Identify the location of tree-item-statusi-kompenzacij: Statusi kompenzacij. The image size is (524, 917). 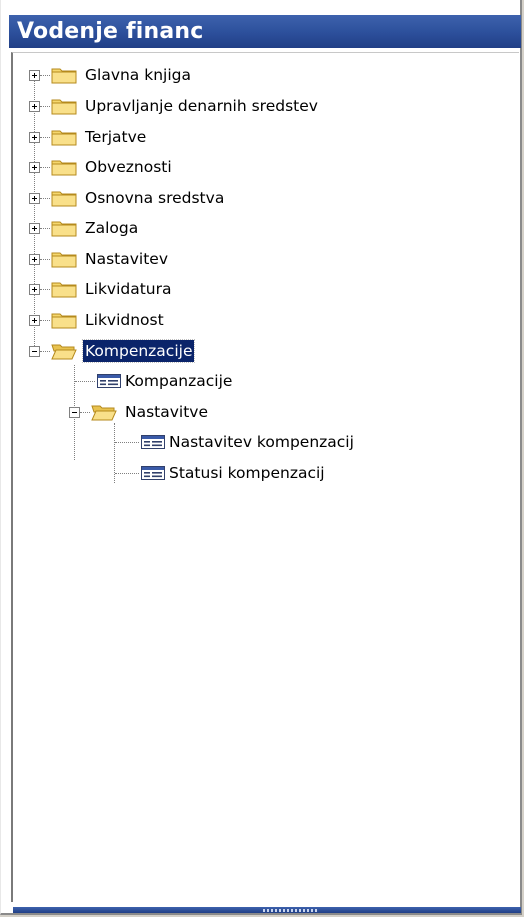
(253, 474).